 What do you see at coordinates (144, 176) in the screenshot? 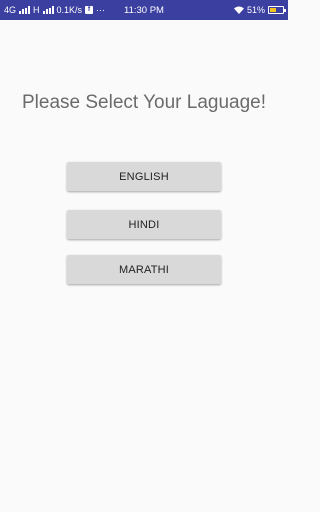
I see `english-button: ENGLISH` at bounding box center [144, 176].